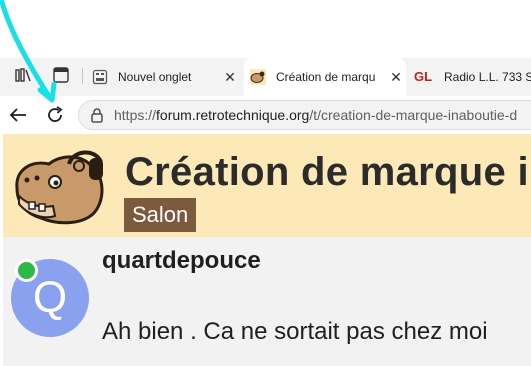  What do you see at coordinates (160, 215) in the screenshot?
I see `category-badge: Salon` at bounding box center [160, 215].